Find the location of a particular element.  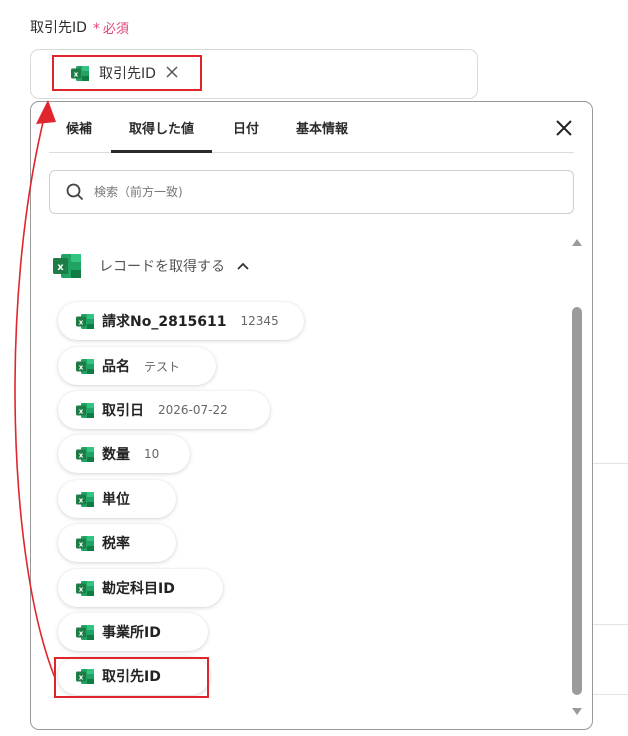

tab-label: 基本情報 is located at coordinates (322, 129).